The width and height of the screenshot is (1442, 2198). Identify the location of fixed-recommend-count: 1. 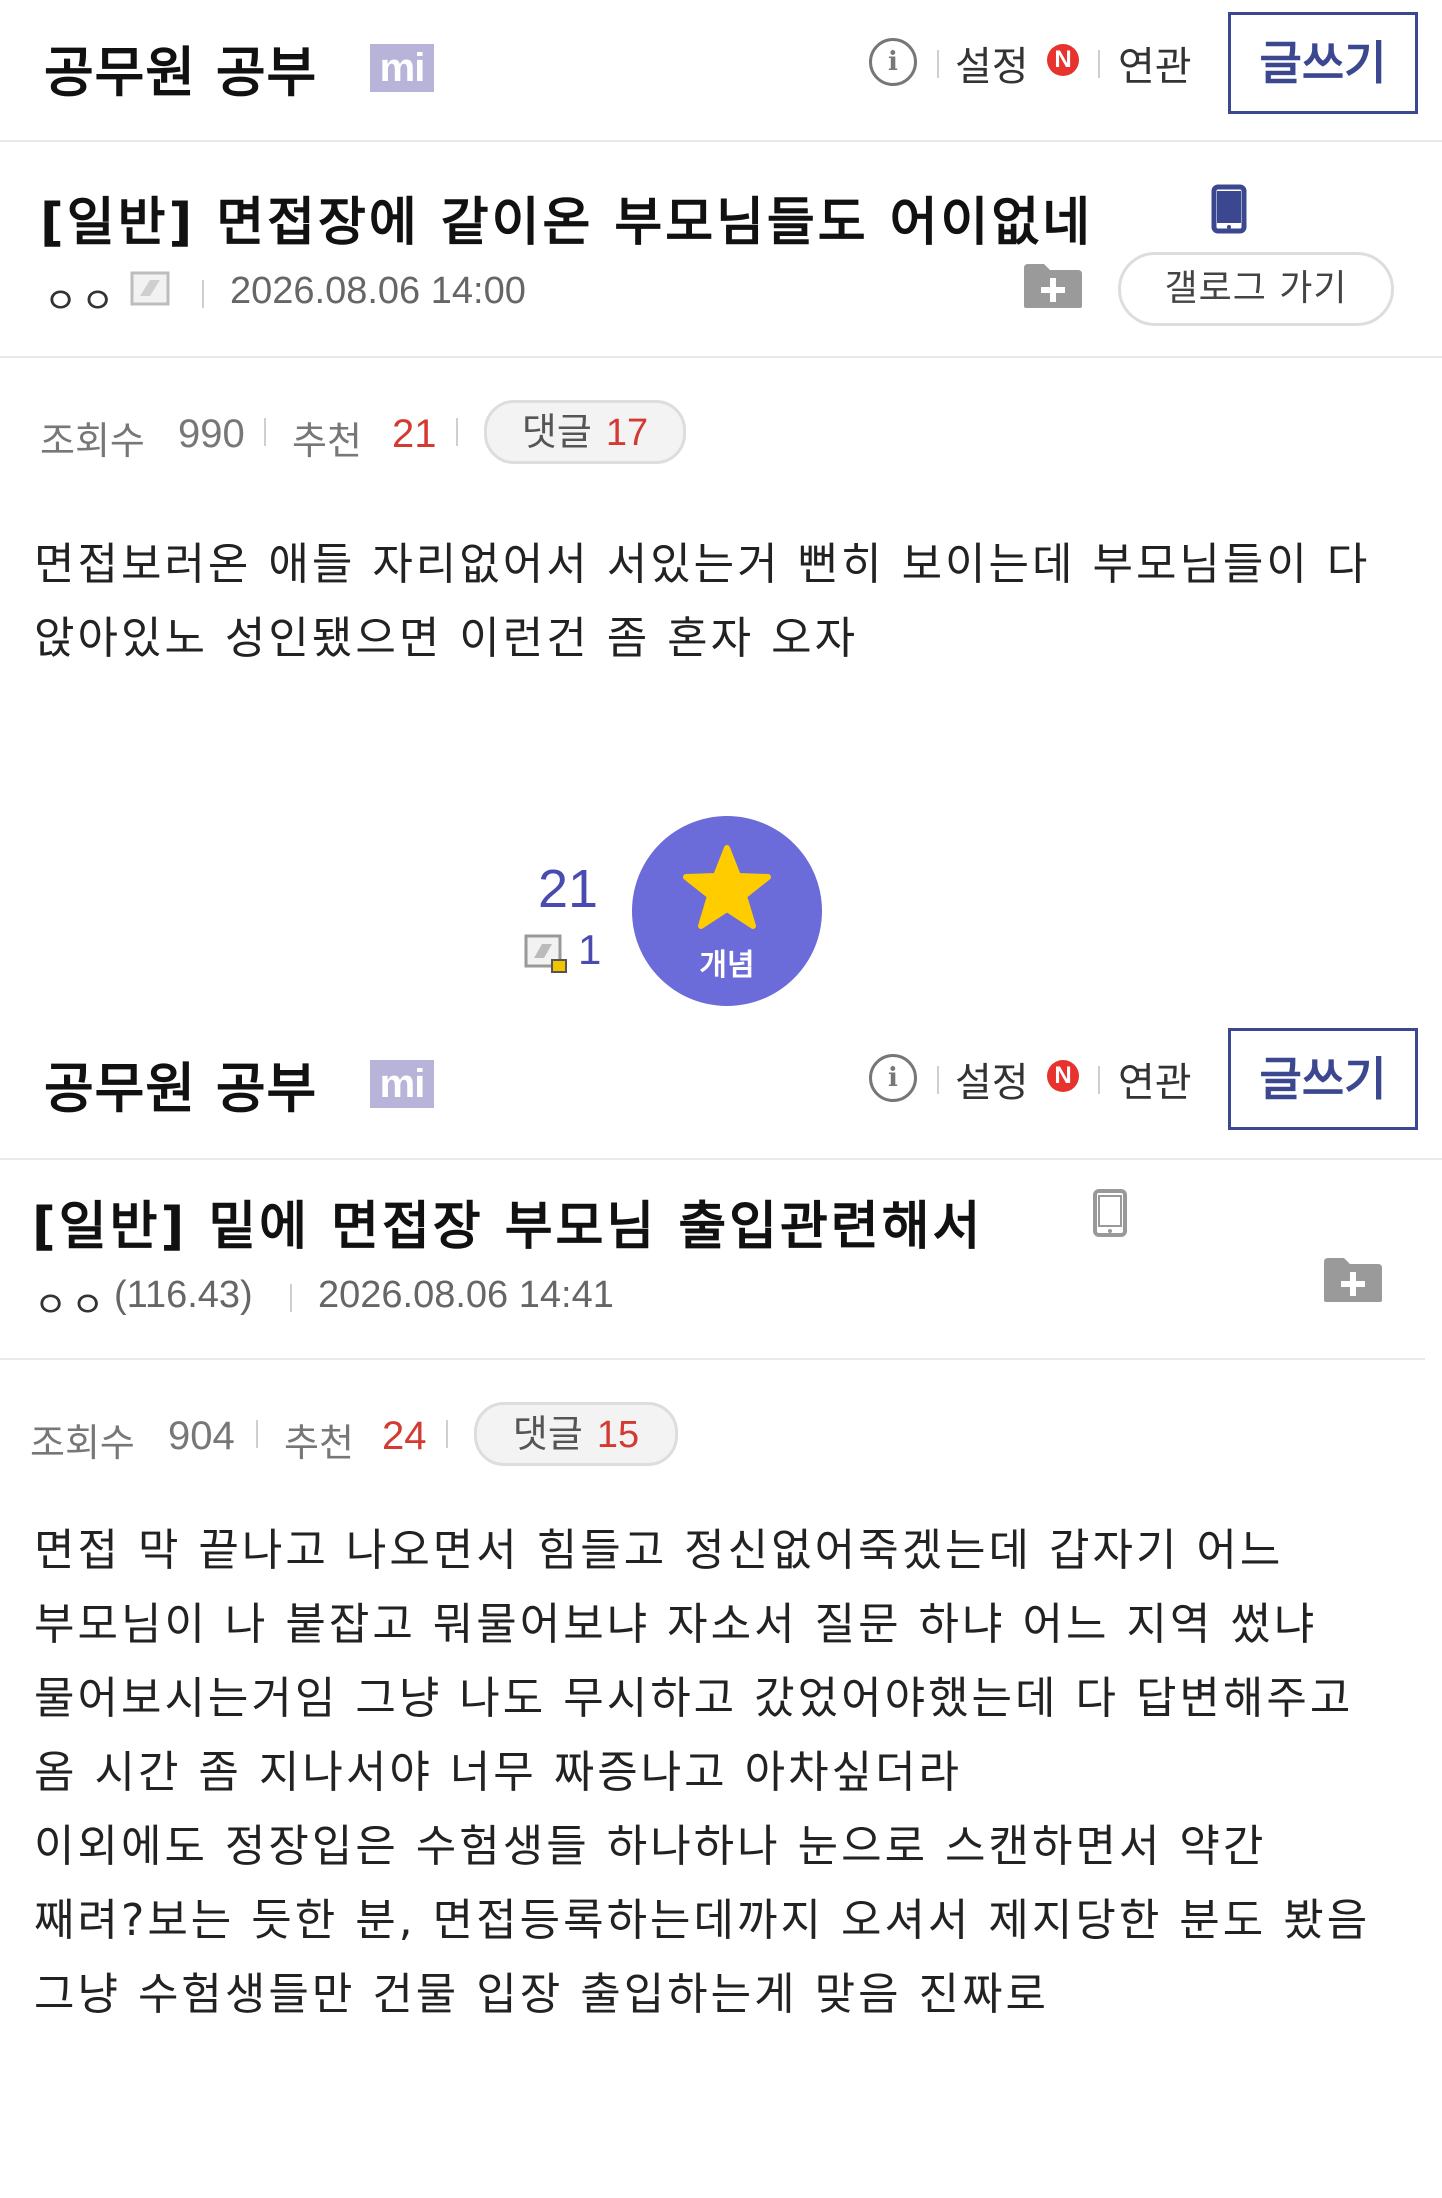
(590, 949).